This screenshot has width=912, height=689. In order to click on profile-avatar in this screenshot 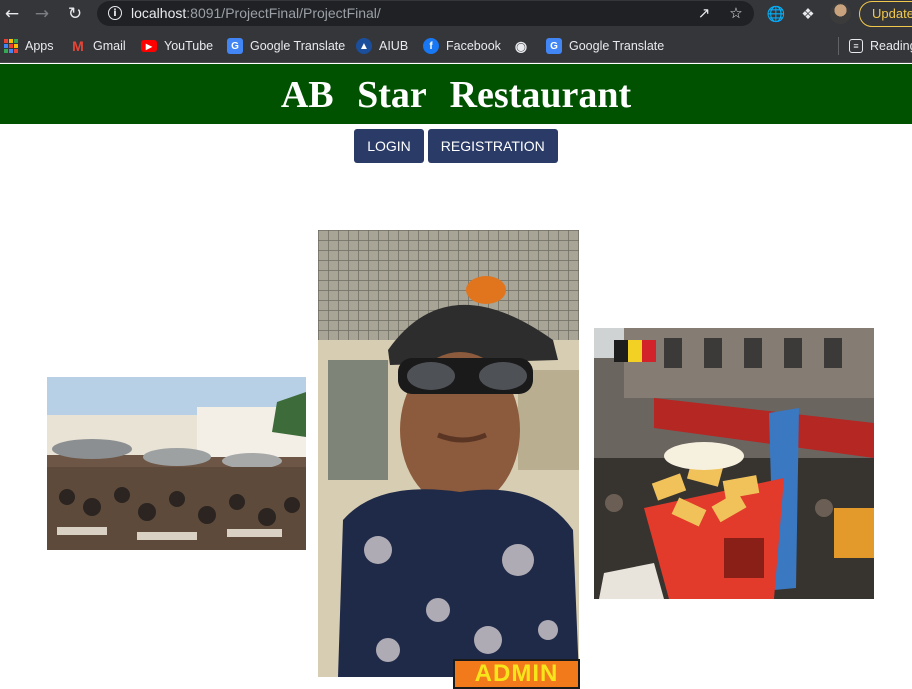, I will do `click(840, 13)`.